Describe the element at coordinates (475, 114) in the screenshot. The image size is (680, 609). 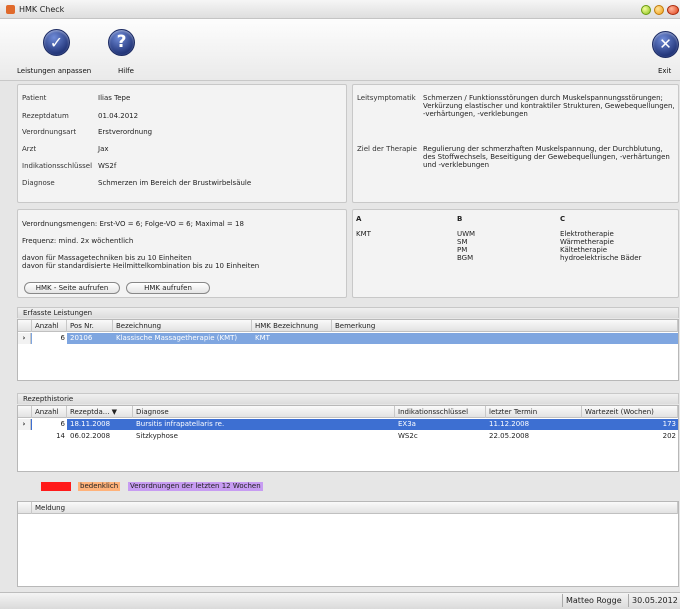
I see `lead-symptom-line: -verhärtungen, -verklebungen` at that location.